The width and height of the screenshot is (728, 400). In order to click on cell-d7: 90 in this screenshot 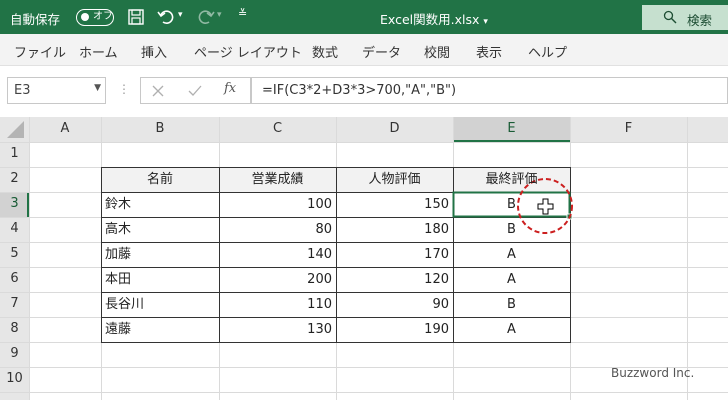, I will do `click(394, 304)`.